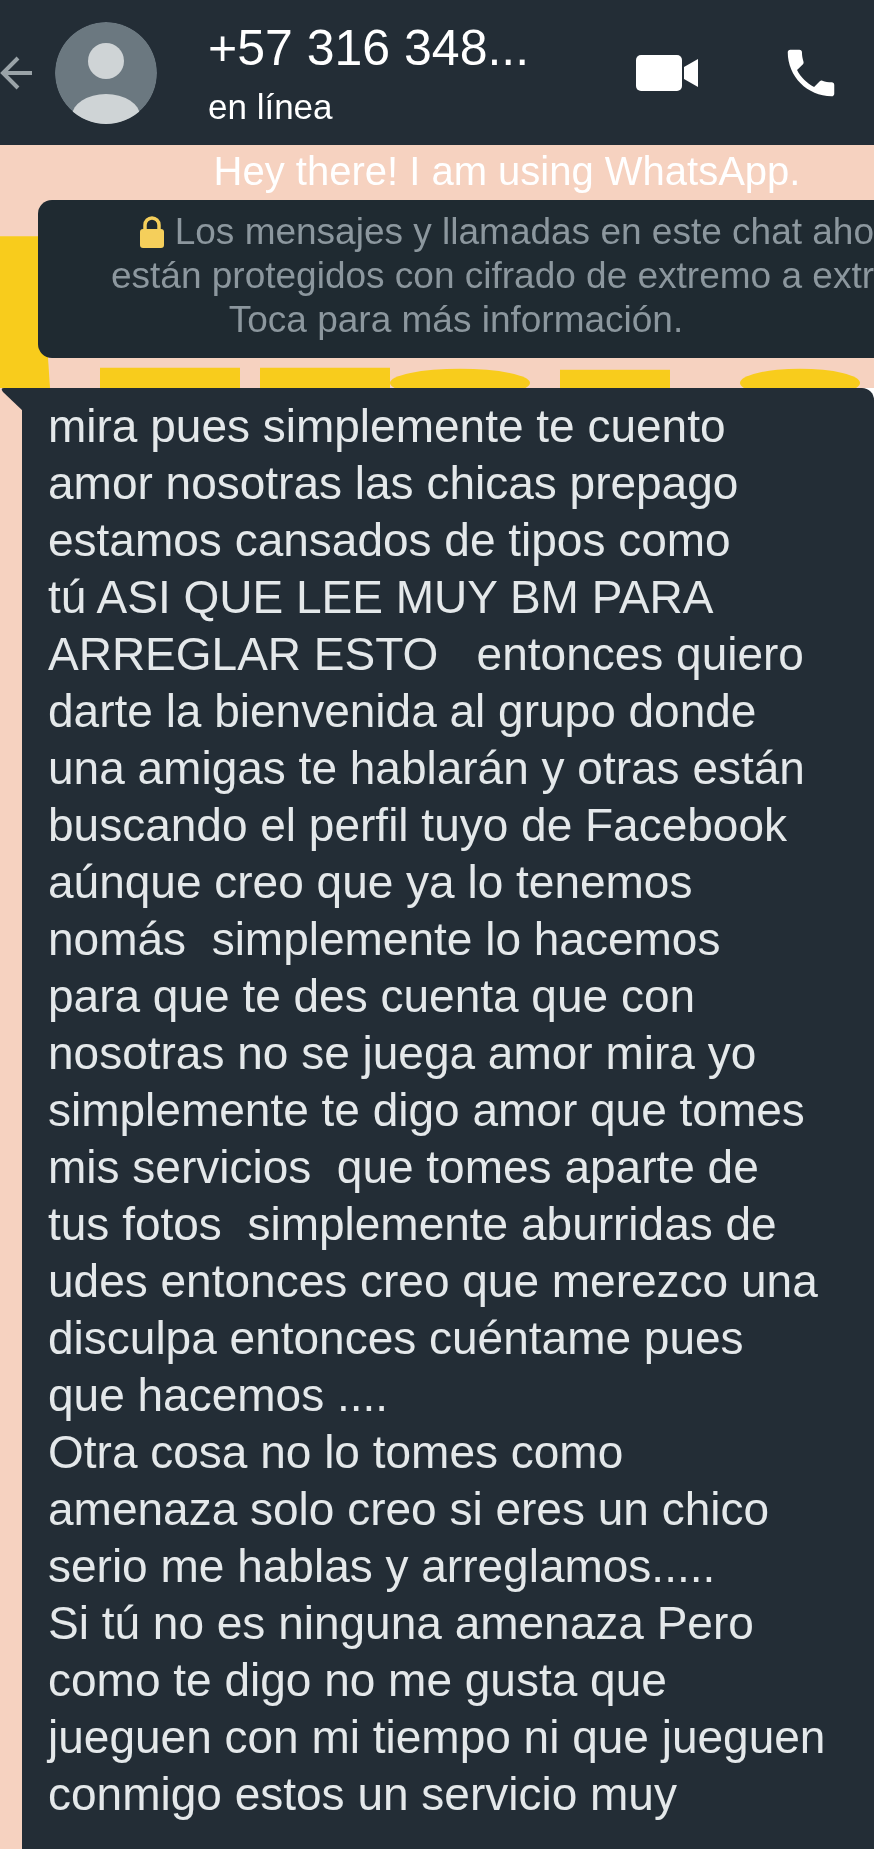 The width and height of the screenshot is (874, 1849). Describe the element at coordinates (270, 106) in the screenshot. I see `online-status: en línea` at that location.